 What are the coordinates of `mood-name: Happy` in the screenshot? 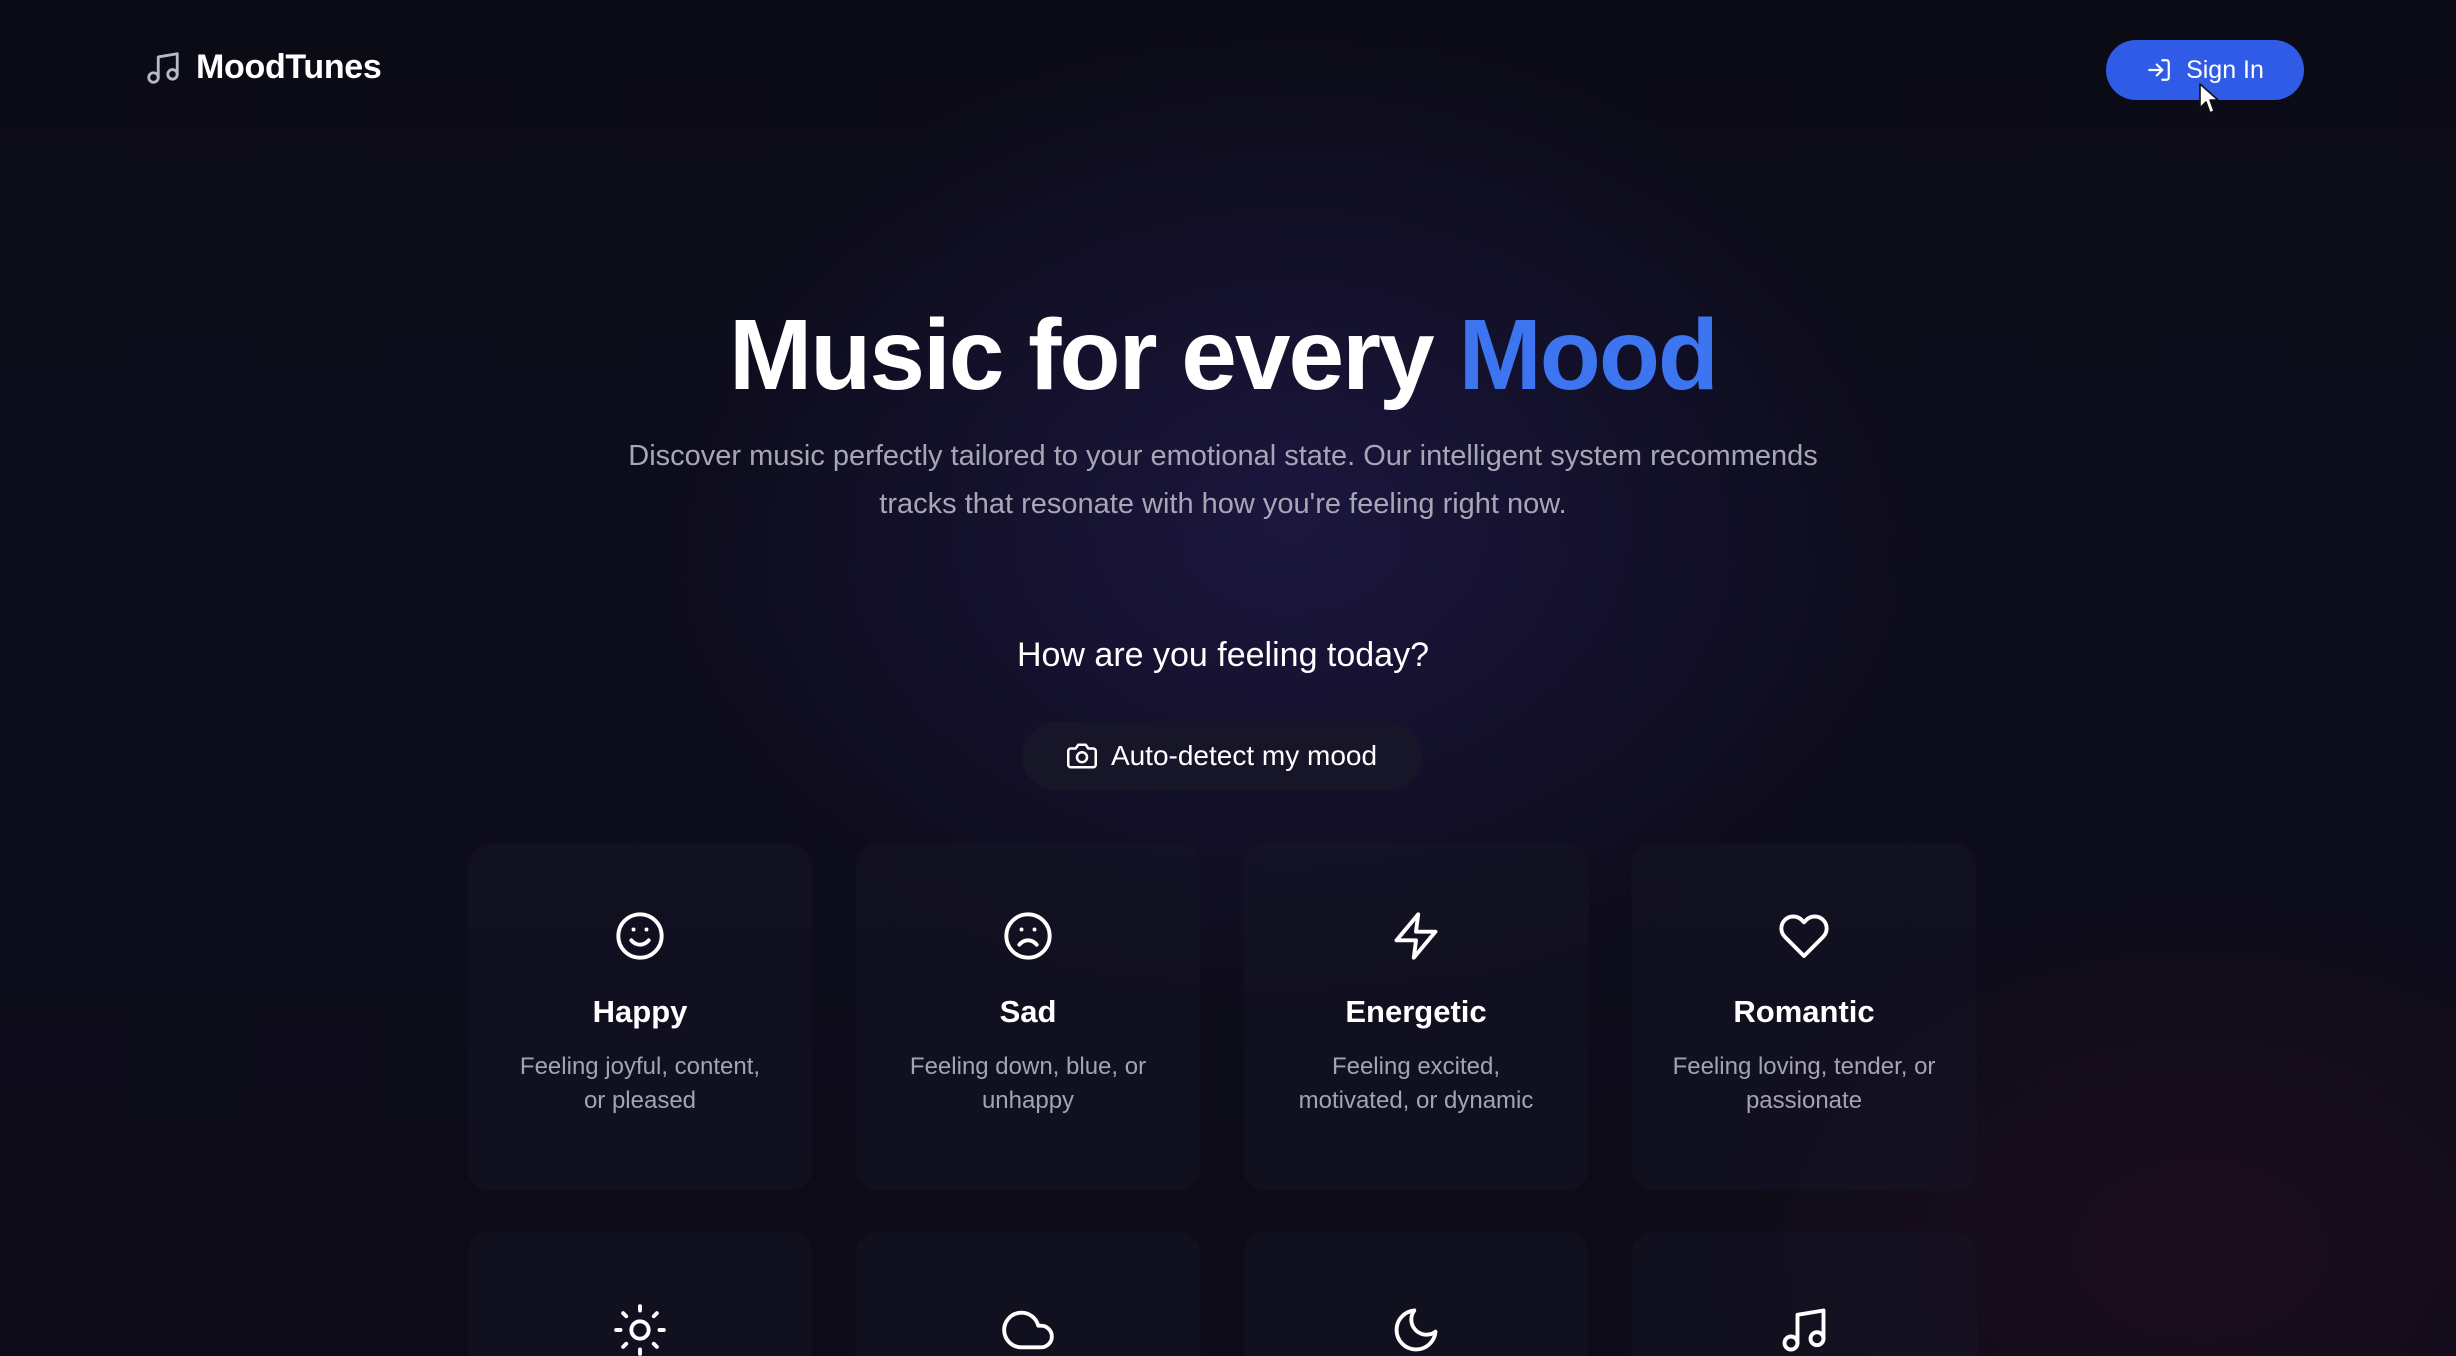 It's located at (640, 1011).